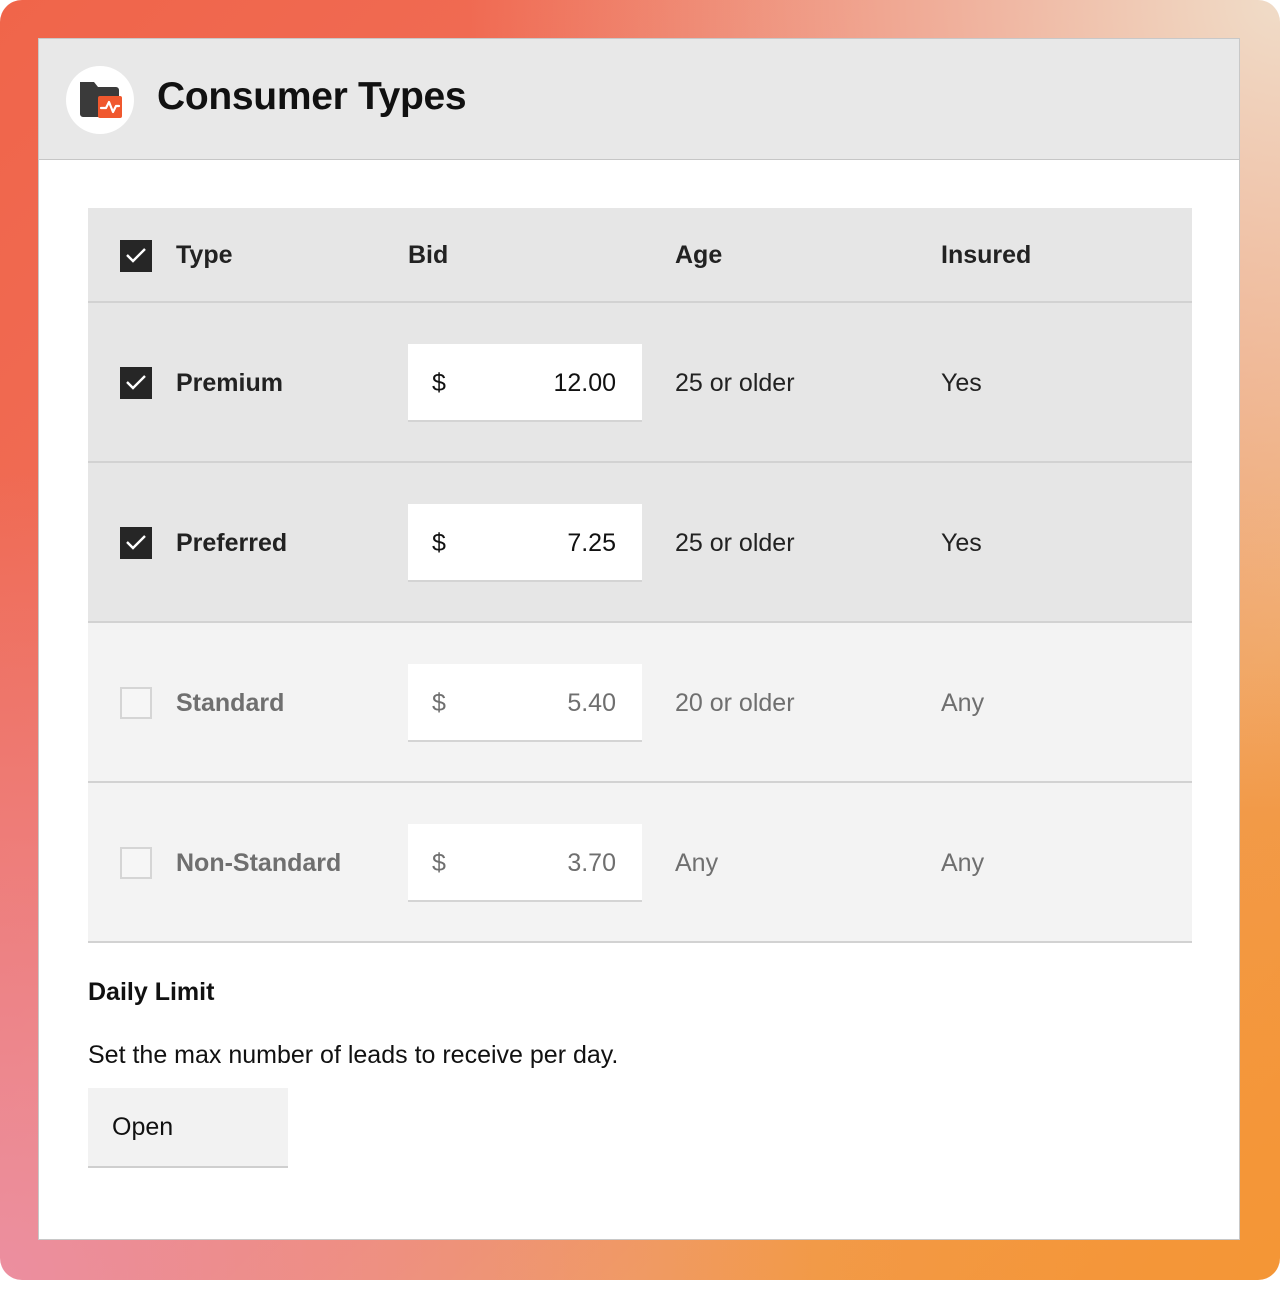  What do you see at coordinates (639, 99) in the screenshot?
I see `panel-header: Consumer Types` at bounding box center [639, 99].